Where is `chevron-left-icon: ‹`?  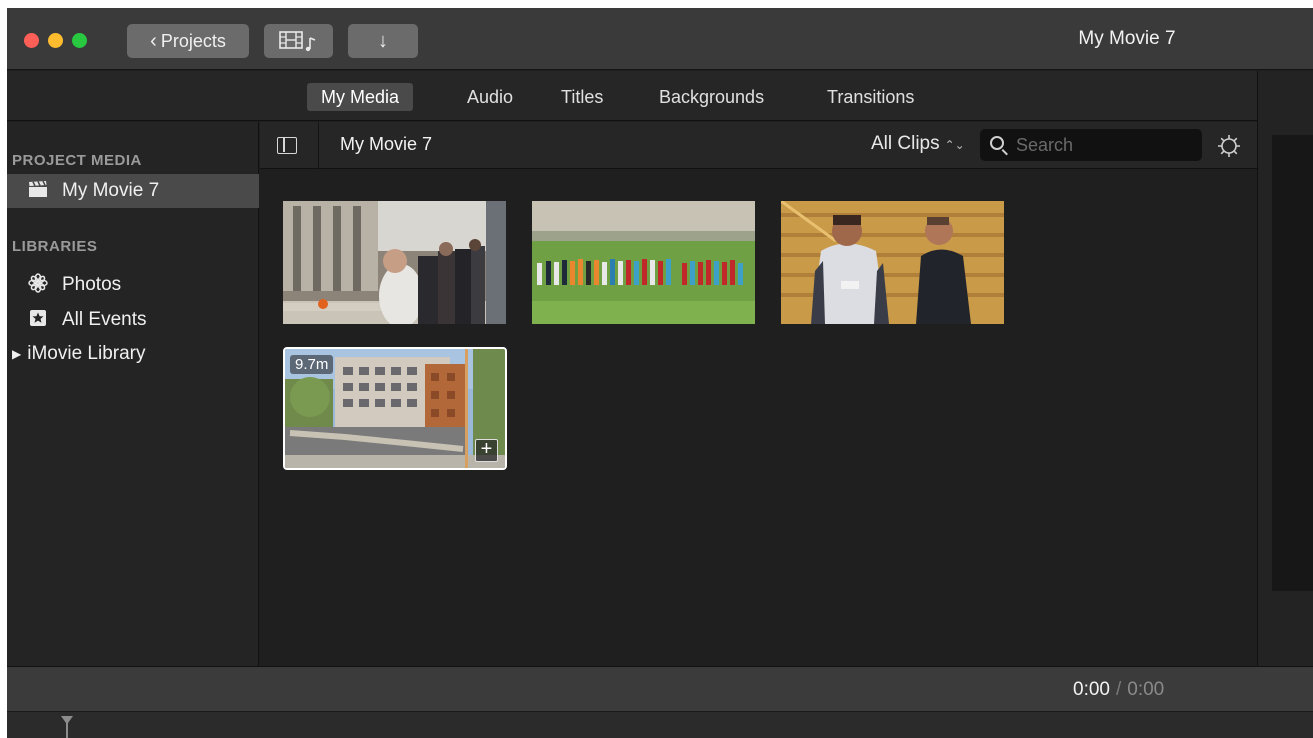 chevron-left-icon: ‹ is located at coordinates (153, 40).